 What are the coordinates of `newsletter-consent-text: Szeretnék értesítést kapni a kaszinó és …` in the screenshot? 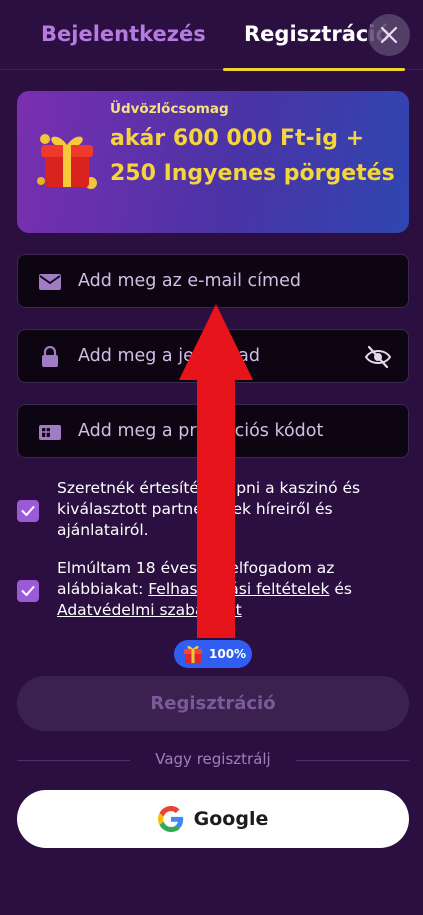 It's located at (209, 509).